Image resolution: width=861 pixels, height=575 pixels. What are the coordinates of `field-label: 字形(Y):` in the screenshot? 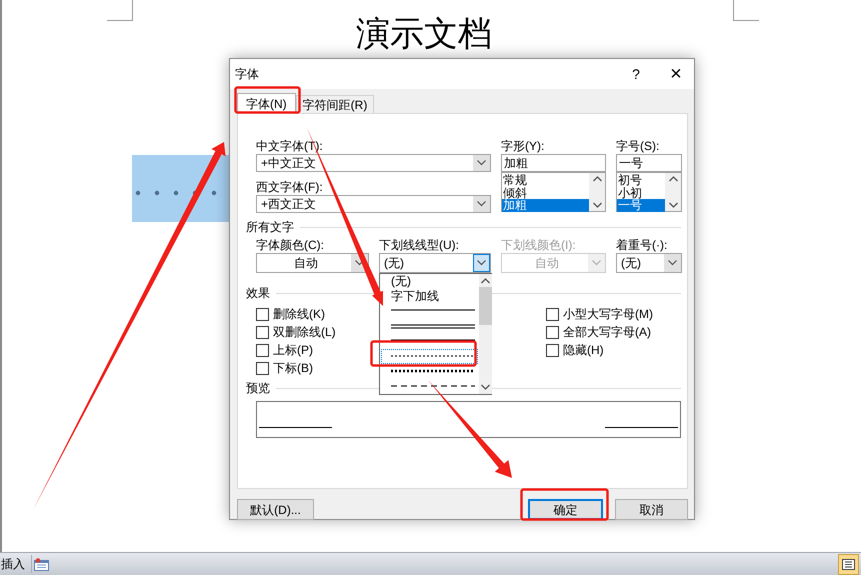 It's located at (523, 146).